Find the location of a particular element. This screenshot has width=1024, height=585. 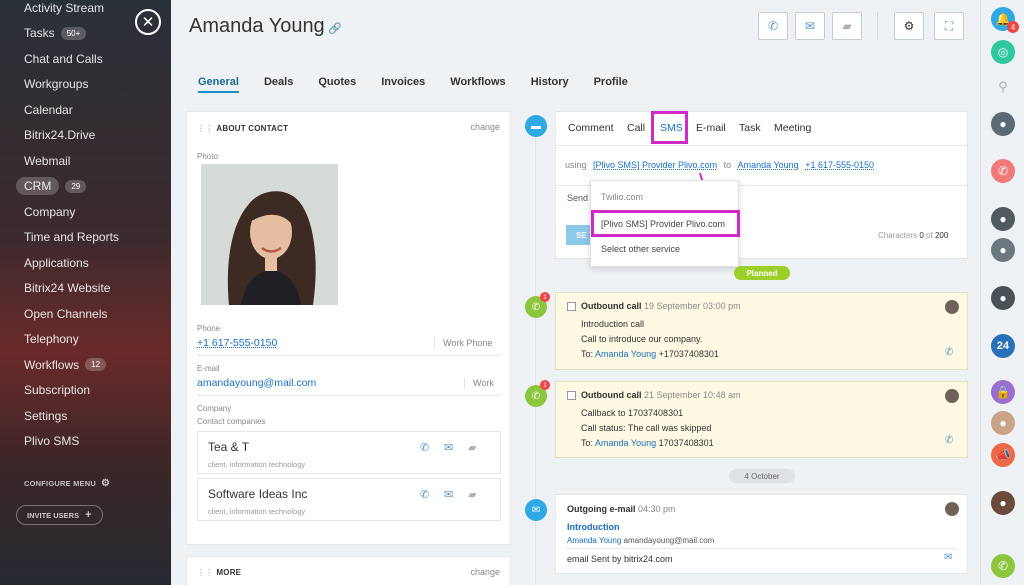

more-card: ⋮⋮ MORE change is located at coordinates (348, 570).